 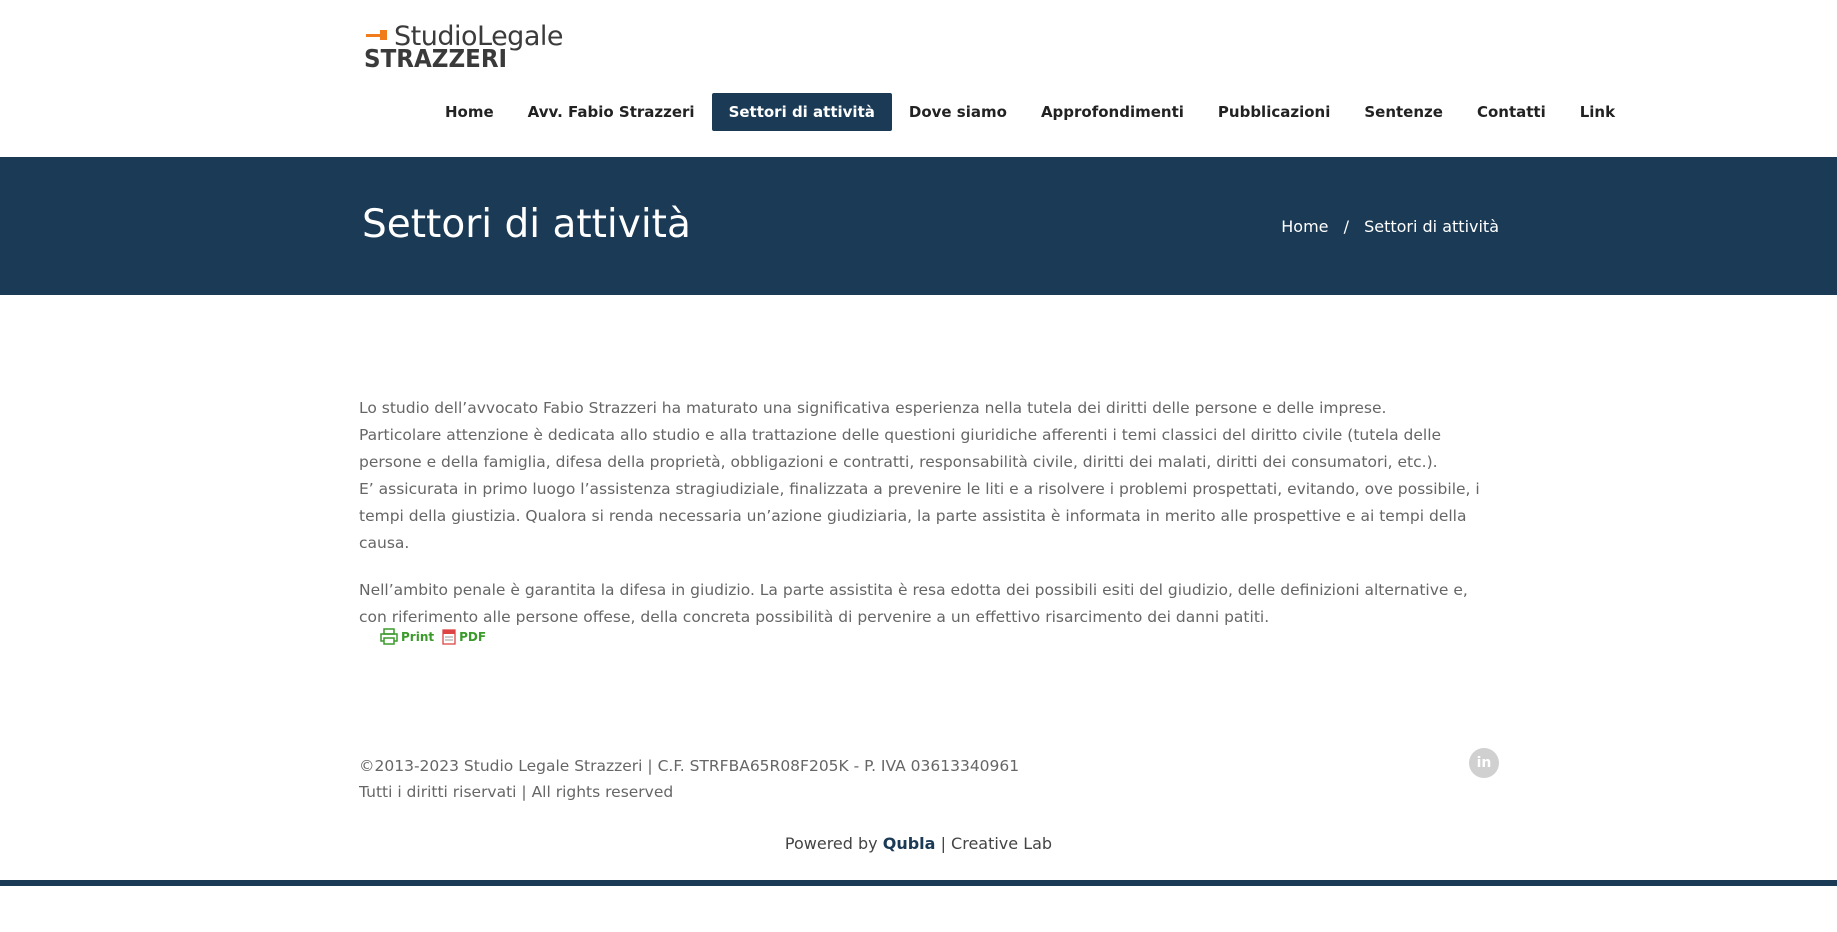 I want to click on print-button: Print, so click(x=407, y=636).